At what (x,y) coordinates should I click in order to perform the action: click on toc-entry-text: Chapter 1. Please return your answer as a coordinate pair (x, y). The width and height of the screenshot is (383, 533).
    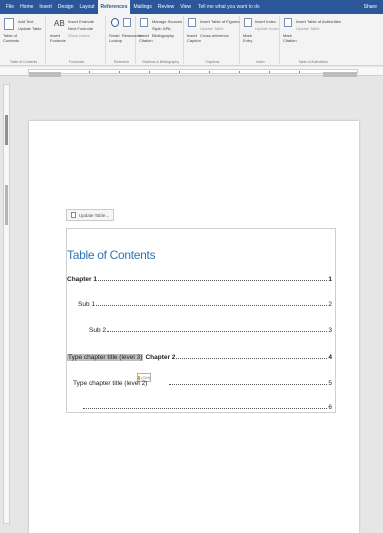
    Looking at the image, I should click on (82, 279).